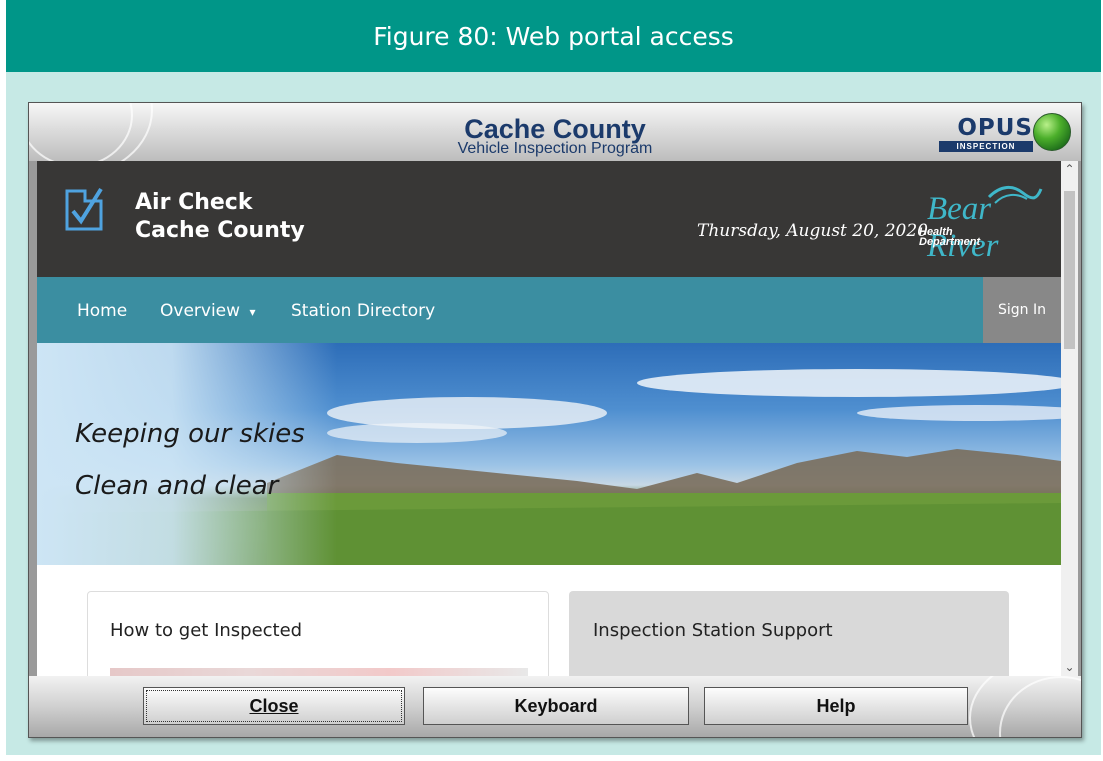  What do you see at coordinates (553, 36) in the screenshot?
I see `figure-caption: Figure 80: Web portal access` at bounding box center [553, 36].